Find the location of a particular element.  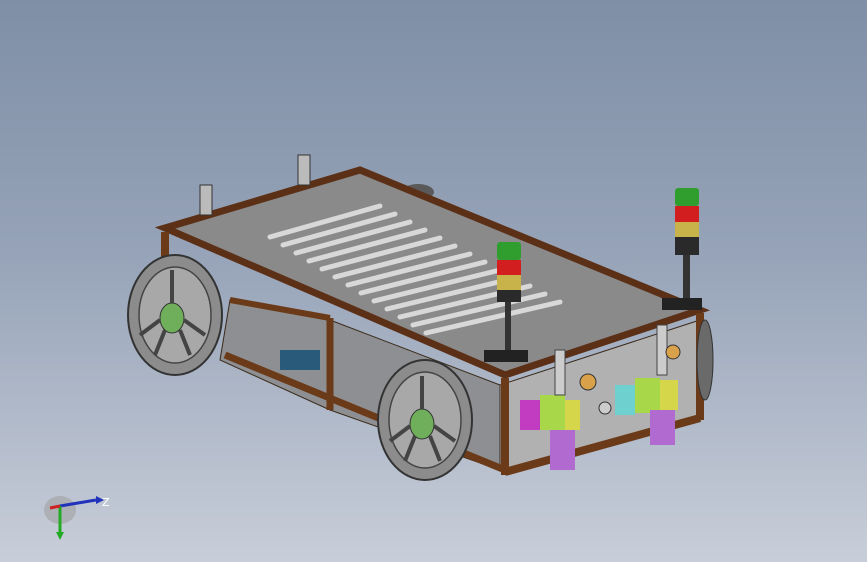

front-wheel is located at coordinates (425, 420).